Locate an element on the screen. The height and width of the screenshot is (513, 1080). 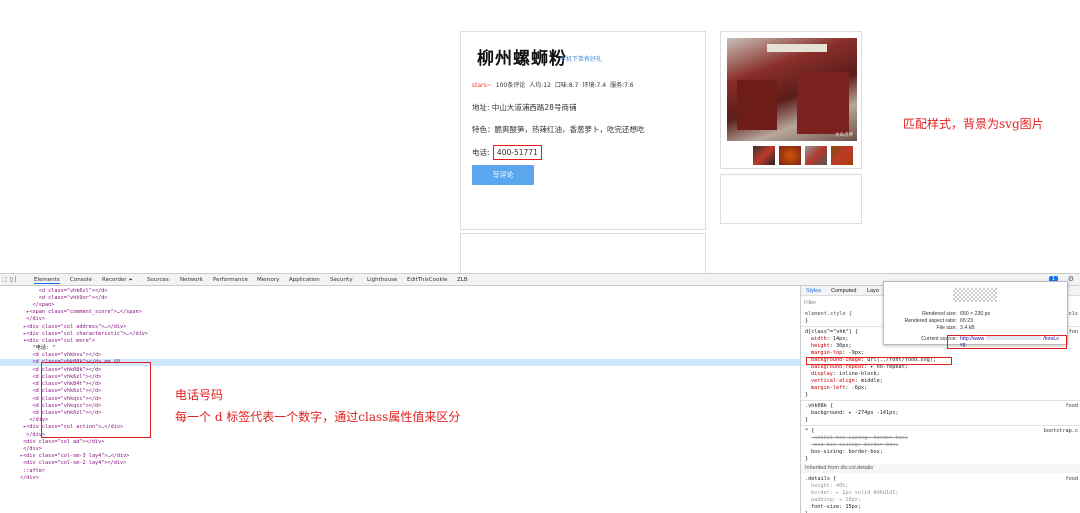
stars-rating: stars~ is located at coordinates (482, 85).